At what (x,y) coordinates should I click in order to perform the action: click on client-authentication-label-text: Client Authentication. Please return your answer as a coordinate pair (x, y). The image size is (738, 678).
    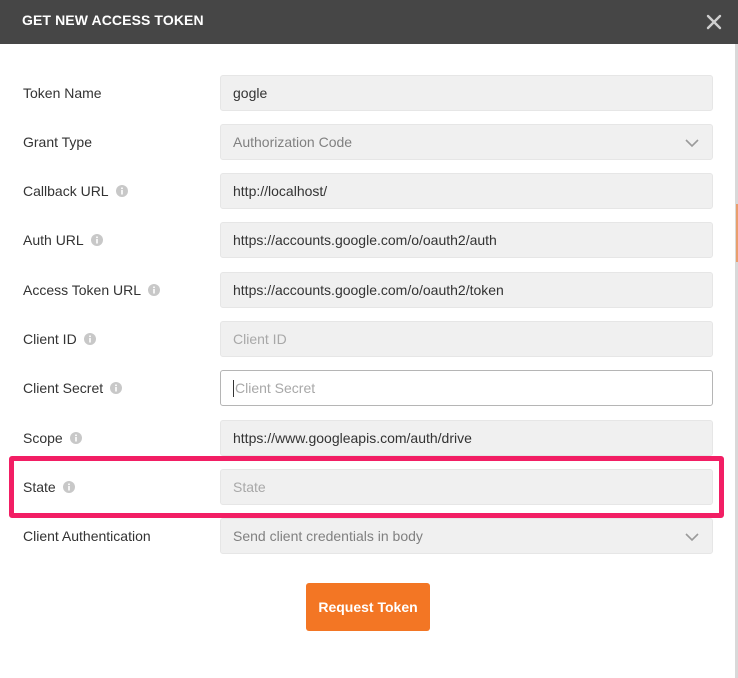
    Looking at the image, I should click on (87, 536).